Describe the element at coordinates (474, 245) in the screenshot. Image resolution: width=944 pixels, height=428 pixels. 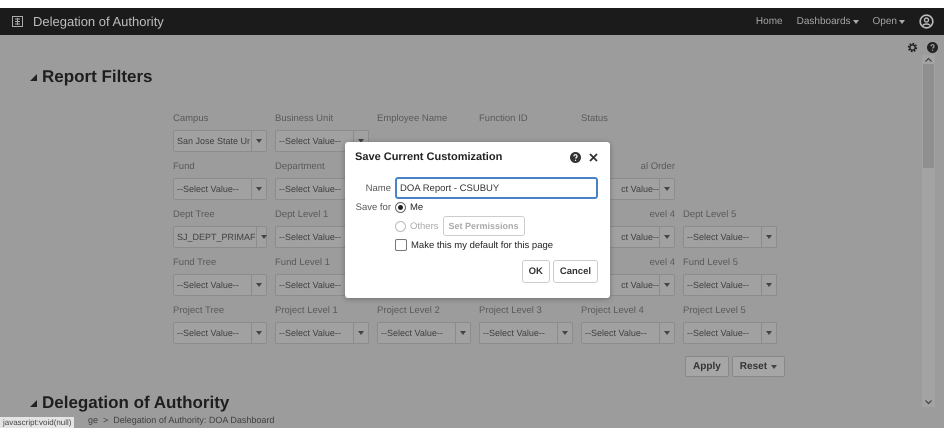
I see `default-checkbox: Make this my default for this page` at that location.